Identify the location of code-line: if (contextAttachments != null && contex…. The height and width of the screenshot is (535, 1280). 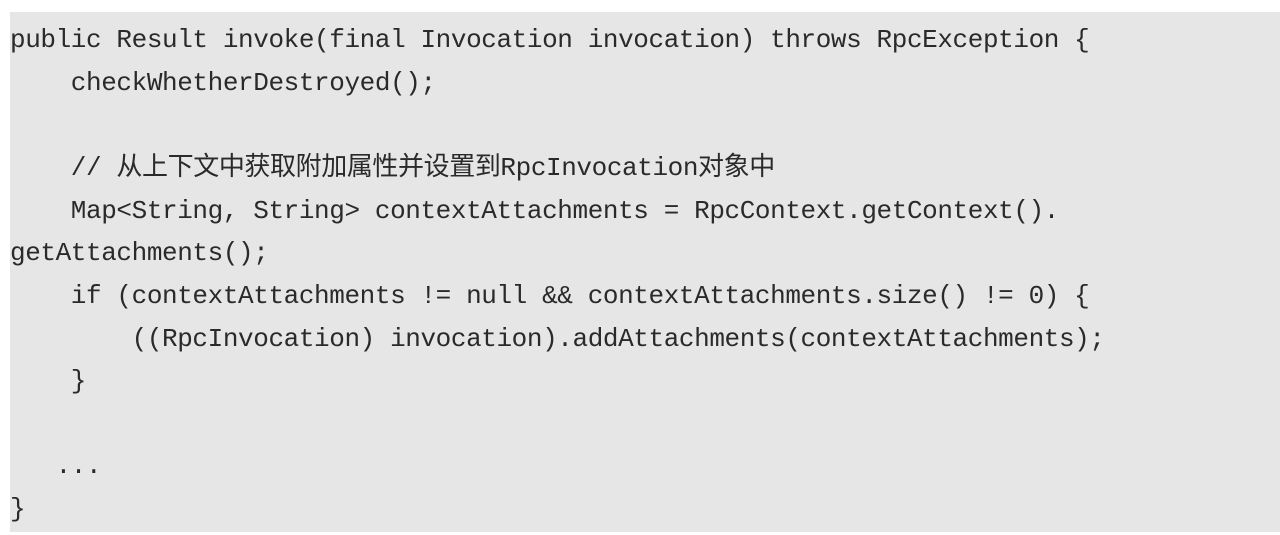
(550, 296).